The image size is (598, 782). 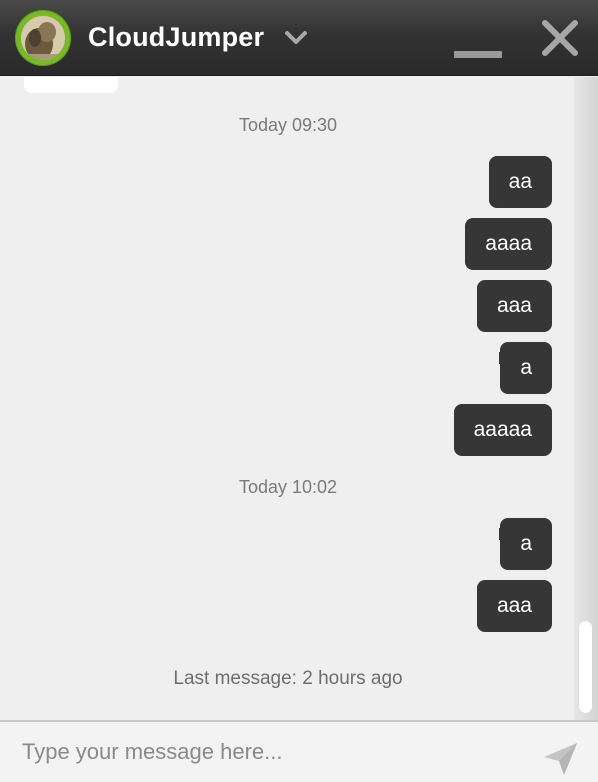 I want to click on message-input, so click(x=265, y=752).